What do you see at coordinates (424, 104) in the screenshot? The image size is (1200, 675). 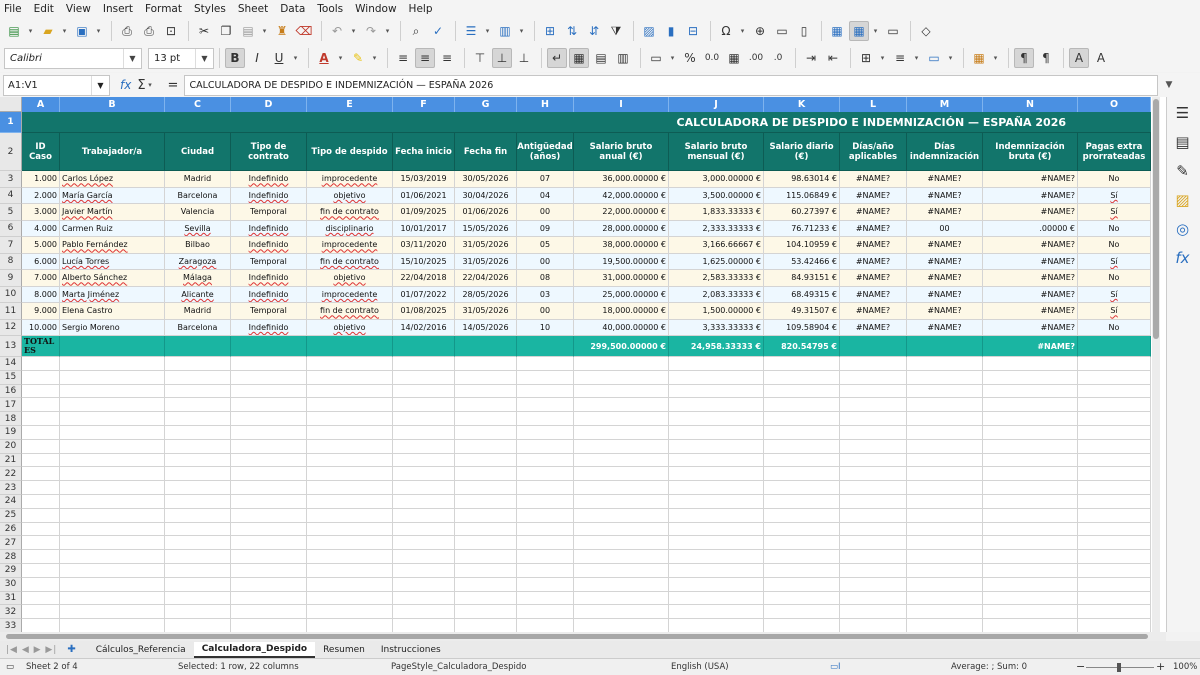 I see `column-header-f: F` at bounding box center [424, 104].